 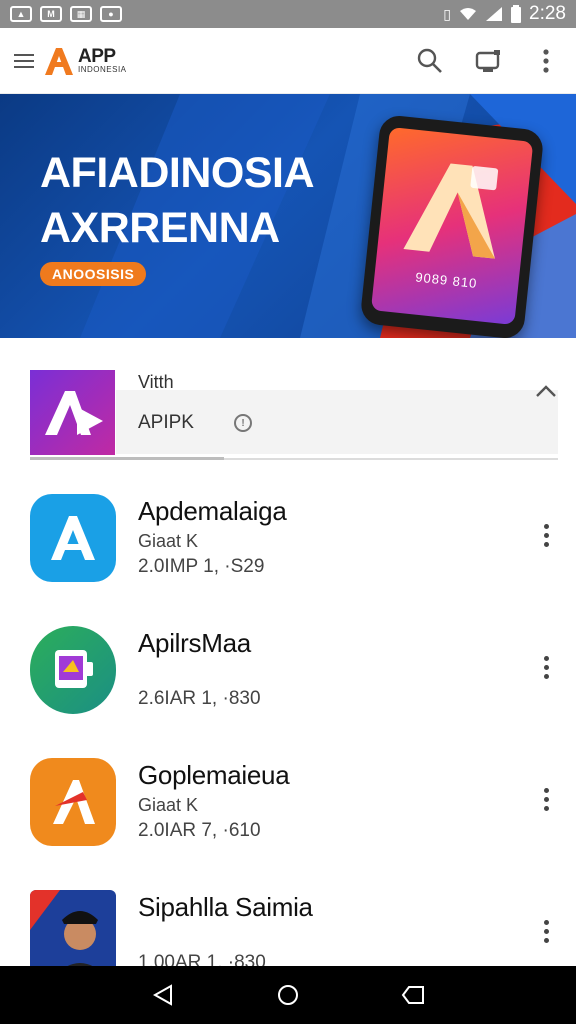 I want to click on featured-app: Vitth APIPK !, so click(x=294, y=415).